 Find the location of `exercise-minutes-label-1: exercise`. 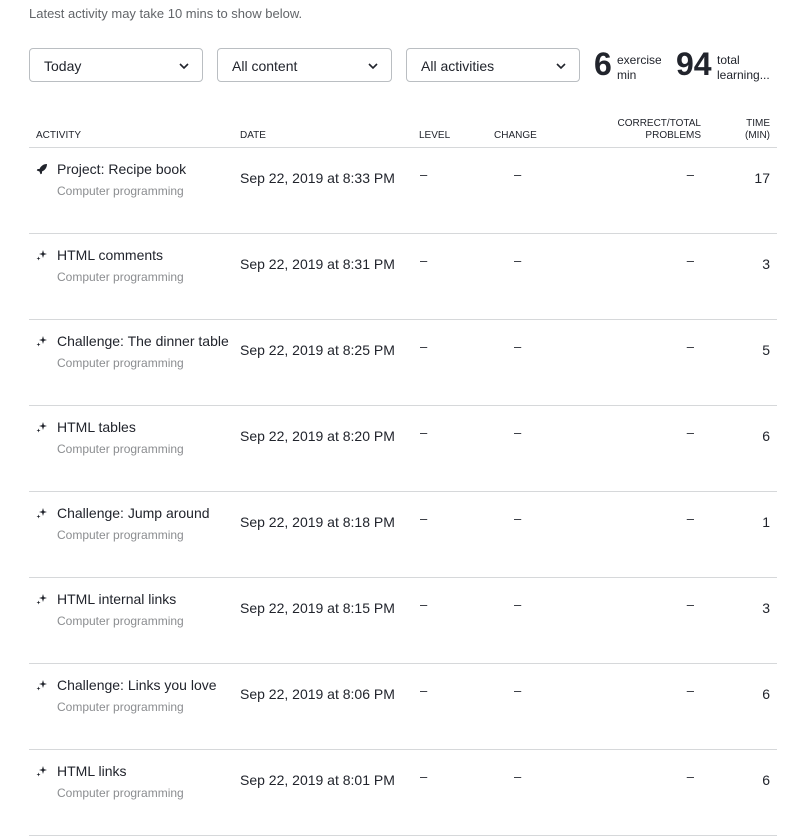

exercise-minutes-label-1: exercise is located at coordinates (639, 60).